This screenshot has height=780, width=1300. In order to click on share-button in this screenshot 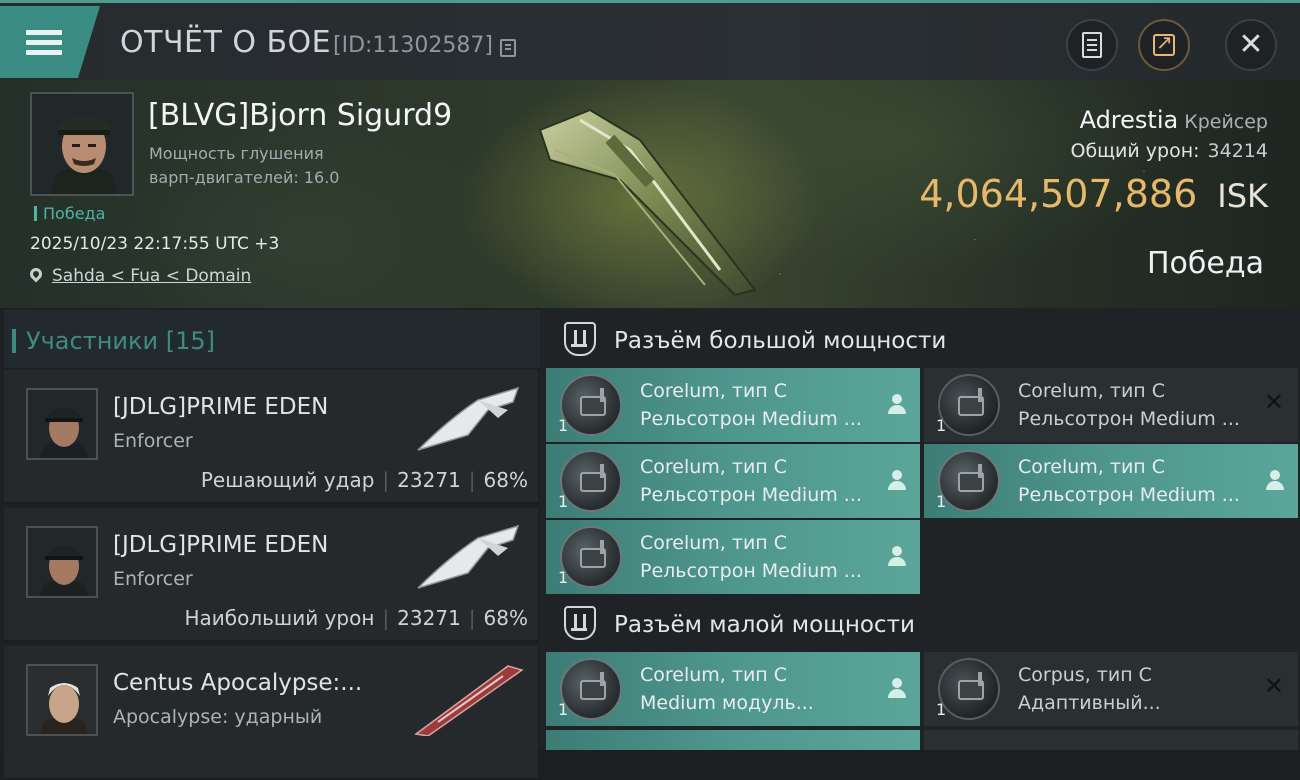, I will do `click(1164, 45)`.